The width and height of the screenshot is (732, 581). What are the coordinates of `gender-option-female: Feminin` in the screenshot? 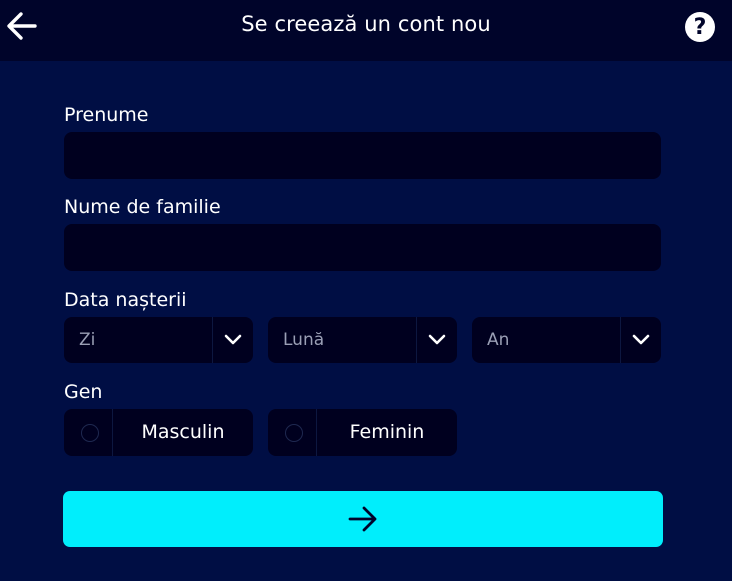 It's located at (362, 432).